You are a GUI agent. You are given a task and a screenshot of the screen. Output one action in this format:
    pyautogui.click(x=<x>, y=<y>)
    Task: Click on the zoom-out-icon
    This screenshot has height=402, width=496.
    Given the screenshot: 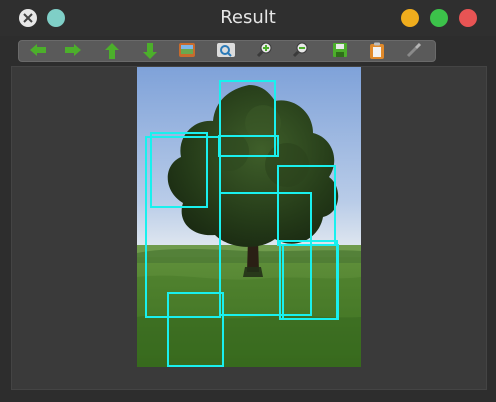 What is the action you would take?
    pyautogui.click(x=301, y=51)
    